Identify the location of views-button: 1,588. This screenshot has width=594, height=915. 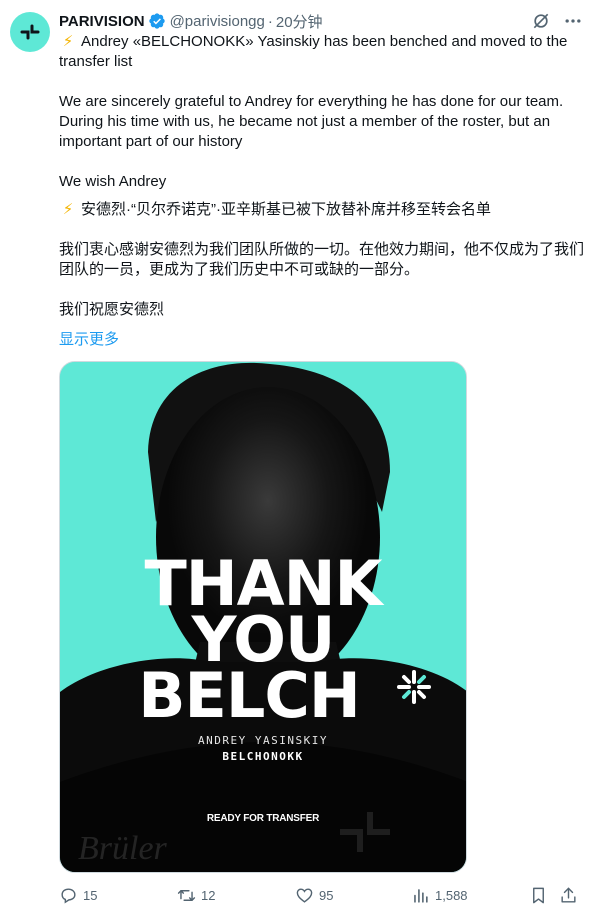
(439, 895).